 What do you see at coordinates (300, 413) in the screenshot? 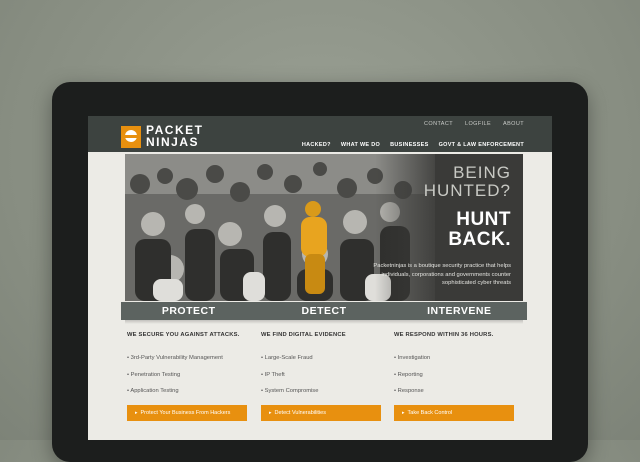
I see `detect-cta-label: Detect Vulnerabilities` at bounding box center [300, 413].